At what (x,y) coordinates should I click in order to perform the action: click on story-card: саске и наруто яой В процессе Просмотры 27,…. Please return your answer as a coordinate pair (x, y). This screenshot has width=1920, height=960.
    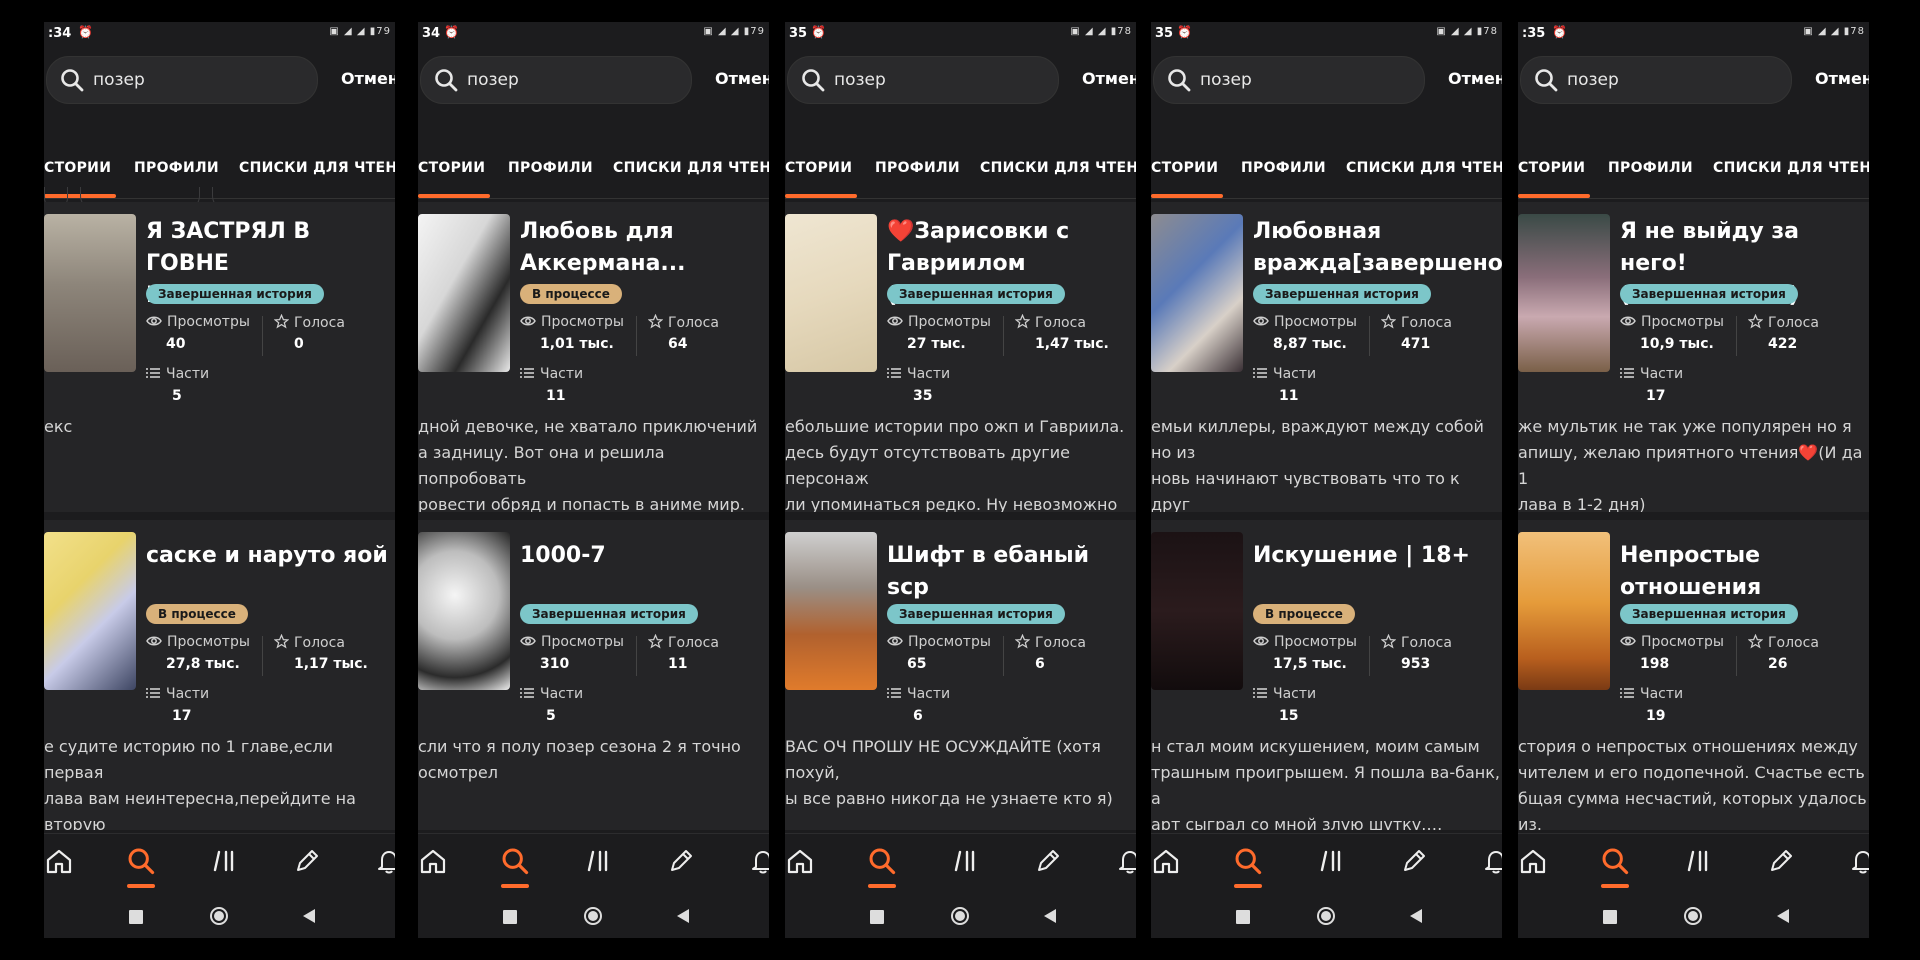
    Looking at the image, I should click on (219, 675).